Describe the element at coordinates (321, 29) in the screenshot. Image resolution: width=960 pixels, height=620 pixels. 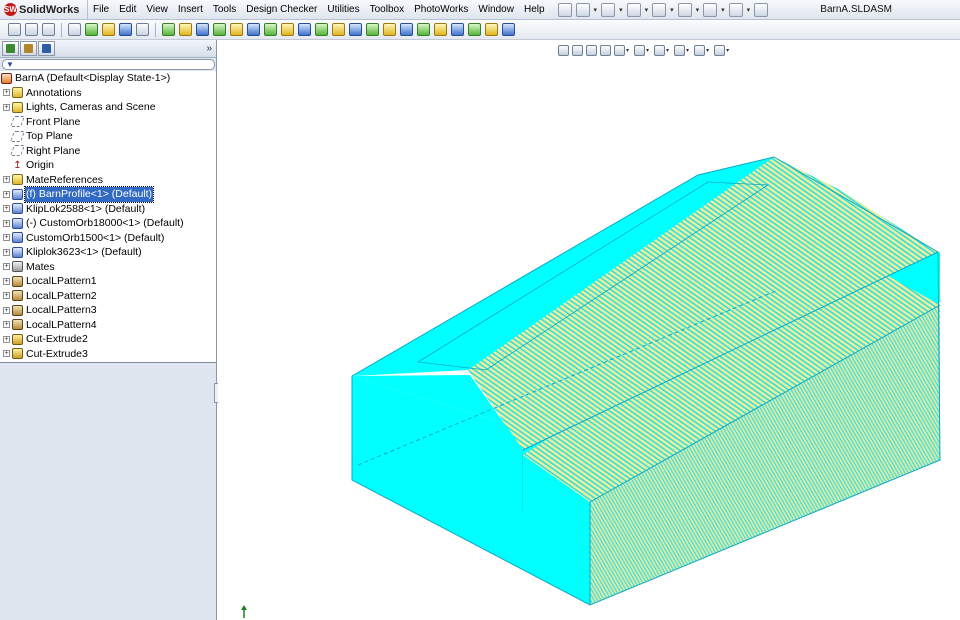
I see `trim-icon` at that location.